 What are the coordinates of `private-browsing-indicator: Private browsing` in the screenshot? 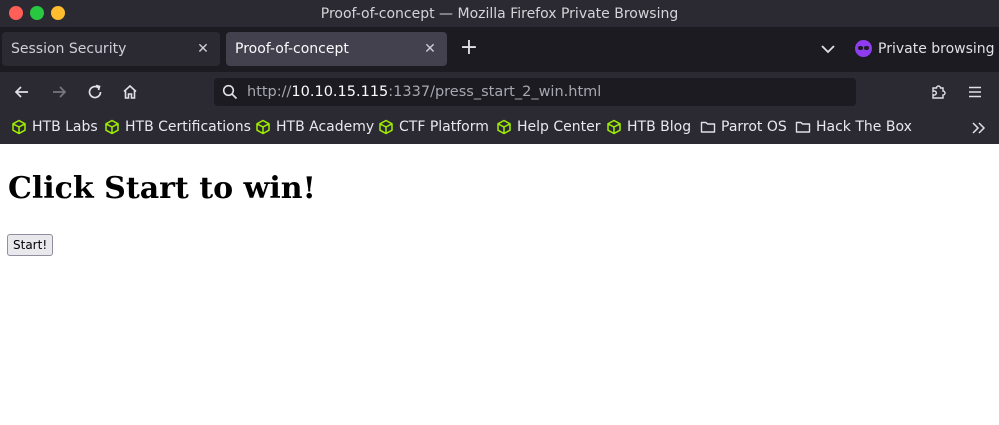 It's located at (925, 48).